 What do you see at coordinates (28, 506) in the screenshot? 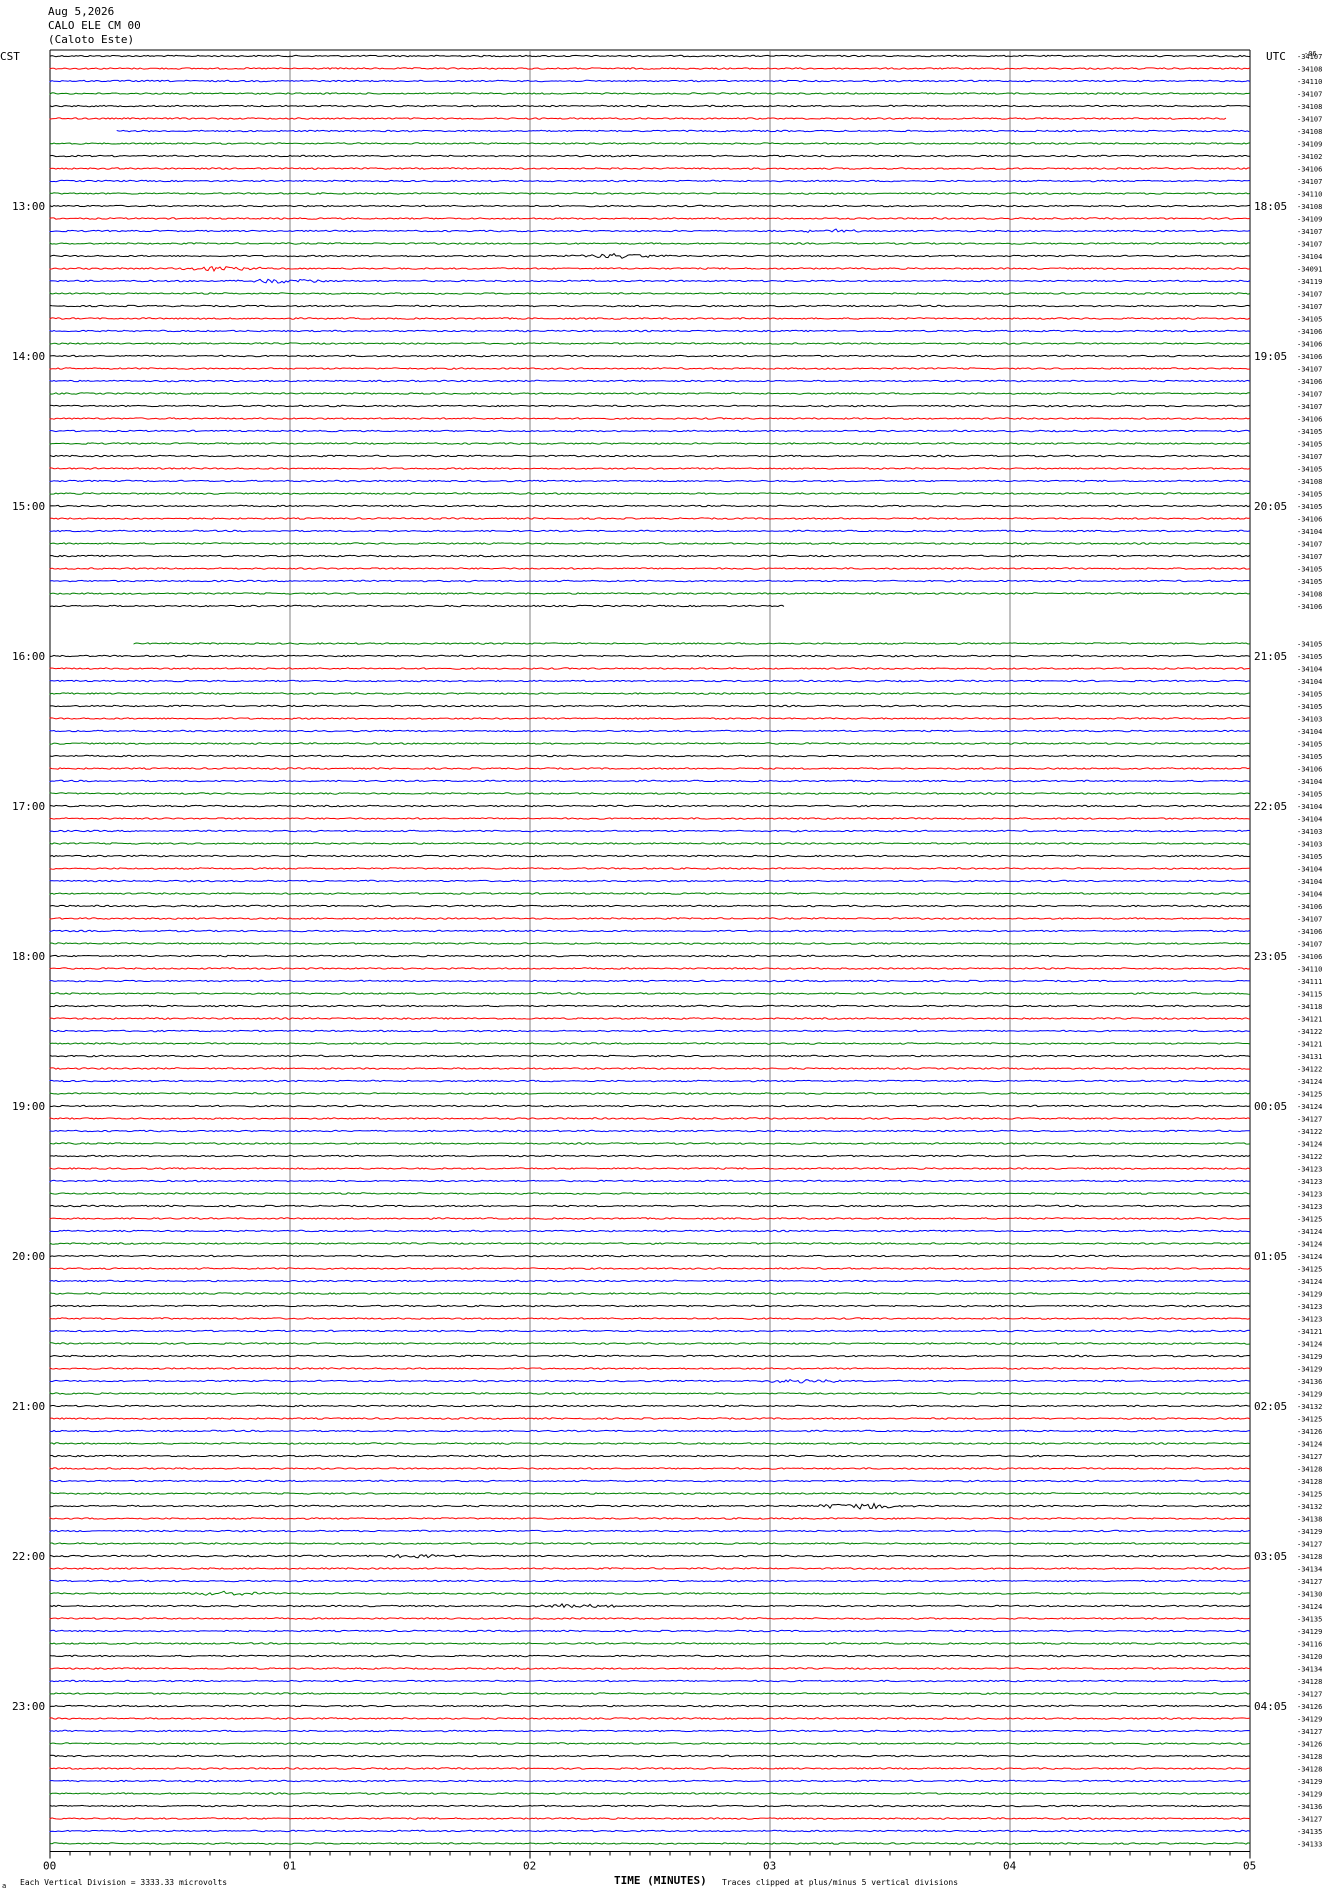
I see `left-hour-label: 15:00` at bounding box center [28, 506].